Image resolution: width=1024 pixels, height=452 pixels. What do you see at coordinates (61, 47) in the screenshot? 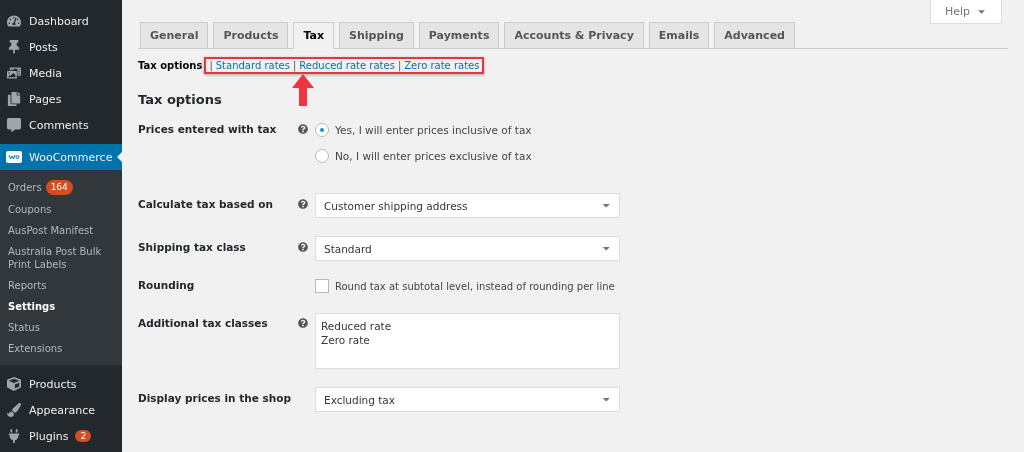
I see `sidebar-item: Posts` at bounding box center [61, 47].